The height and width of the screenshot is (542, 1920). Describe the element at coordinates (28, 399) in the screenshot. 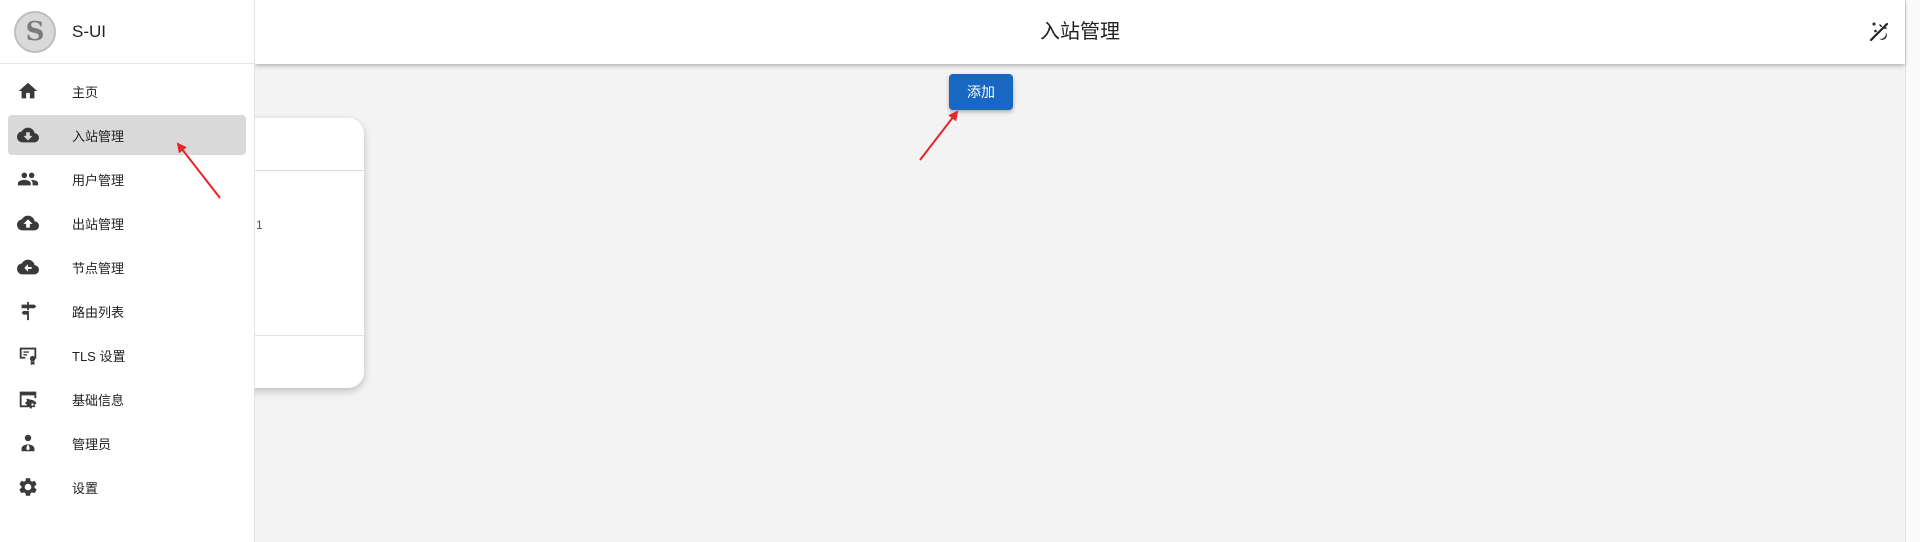

I see `web-settings-icon` at that location.